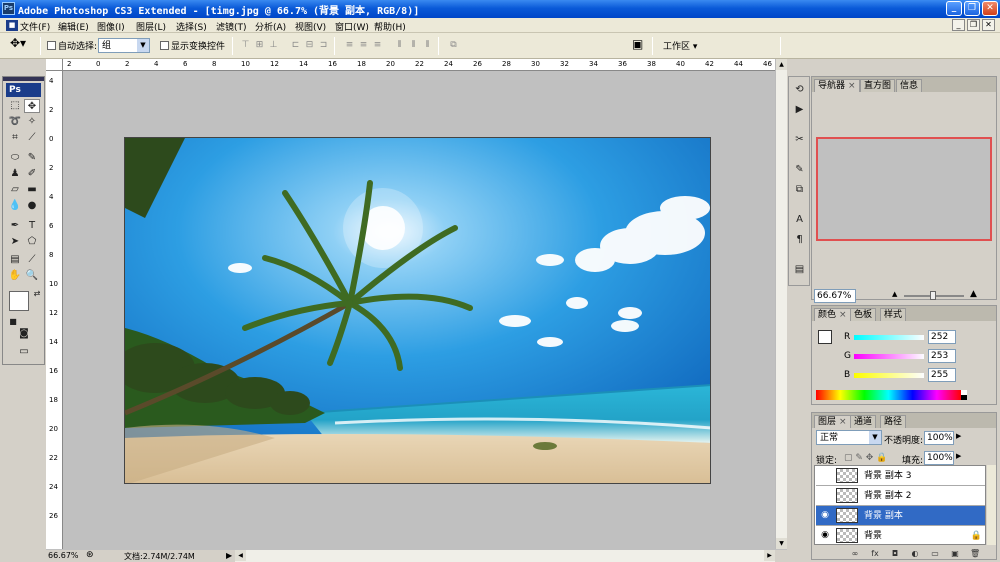  What do you see at coordinates (24, 352) in the screenshot?
I see `screen-mode-icon: ▭` at bounding box center [24, 352].